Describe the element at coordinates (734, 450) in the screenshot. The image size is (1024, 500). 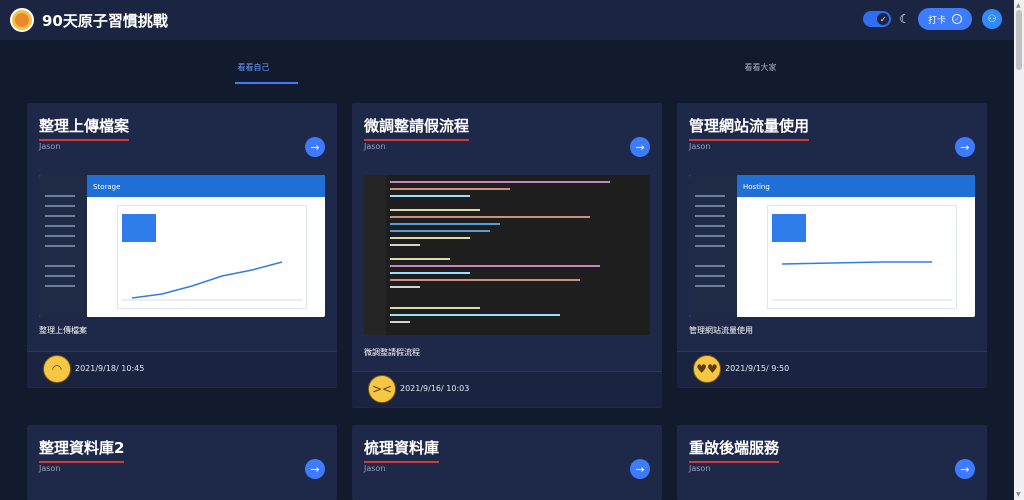
I see `card-title: 重啟後端服務` at that location.